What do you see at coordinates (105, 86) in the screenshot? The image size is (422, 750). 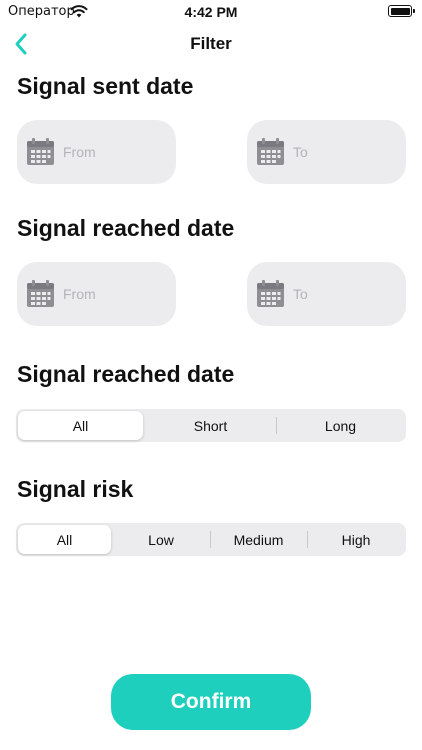 I see `sent-date-title: Signal sent date` at bounding box center [105, 86].